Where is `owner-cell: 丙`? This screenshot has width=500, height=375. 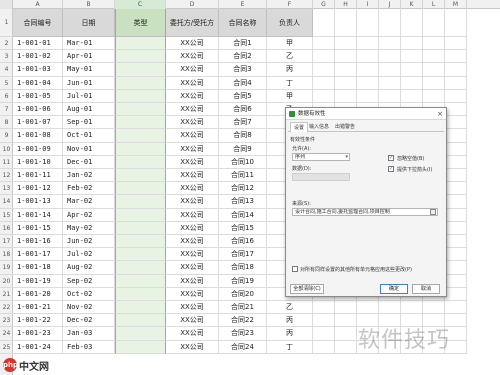 owner-cell: 丙 is located at coordinates (290, 321).